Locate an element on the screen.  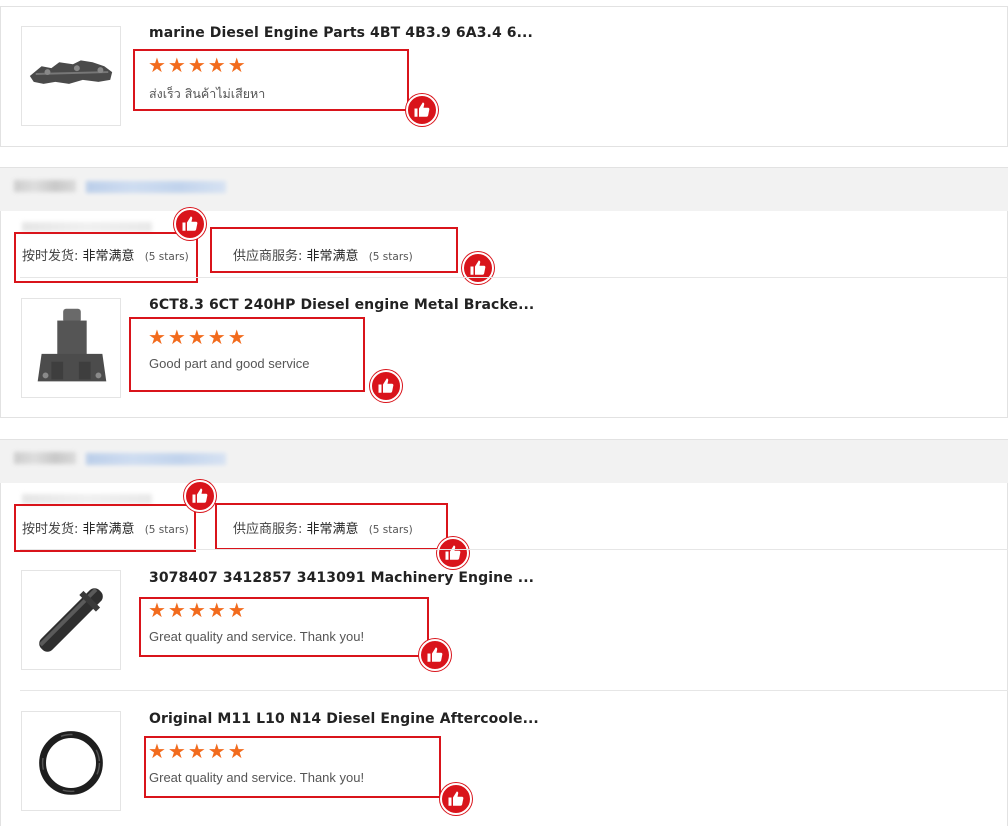
o-ring-image is located at coordinates (71, 763).